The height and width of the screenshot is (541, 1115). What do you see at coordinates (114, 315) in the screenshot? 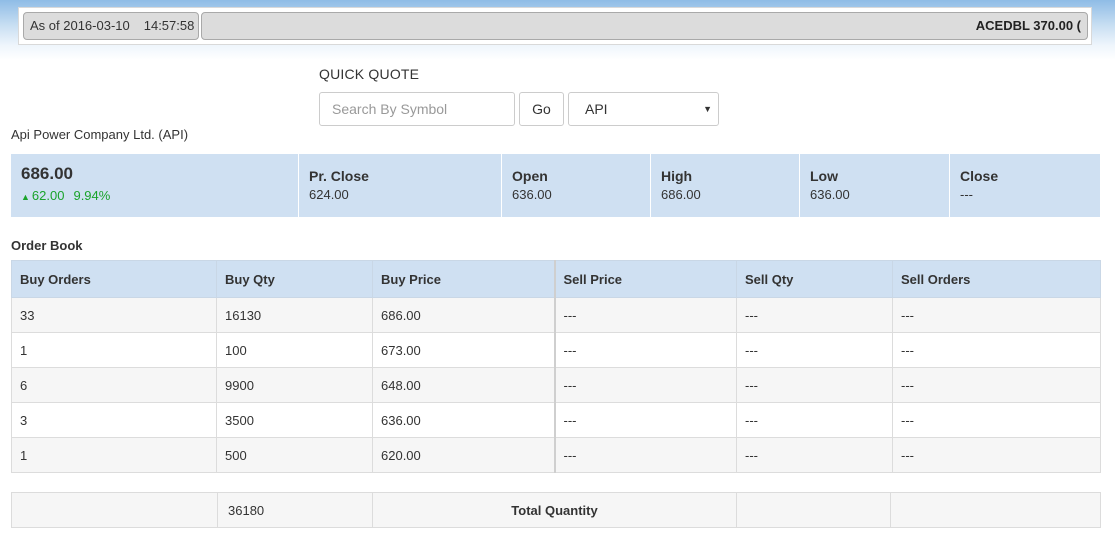
I see `buy-orders-cell: 33` at bounding box center [114, 315].